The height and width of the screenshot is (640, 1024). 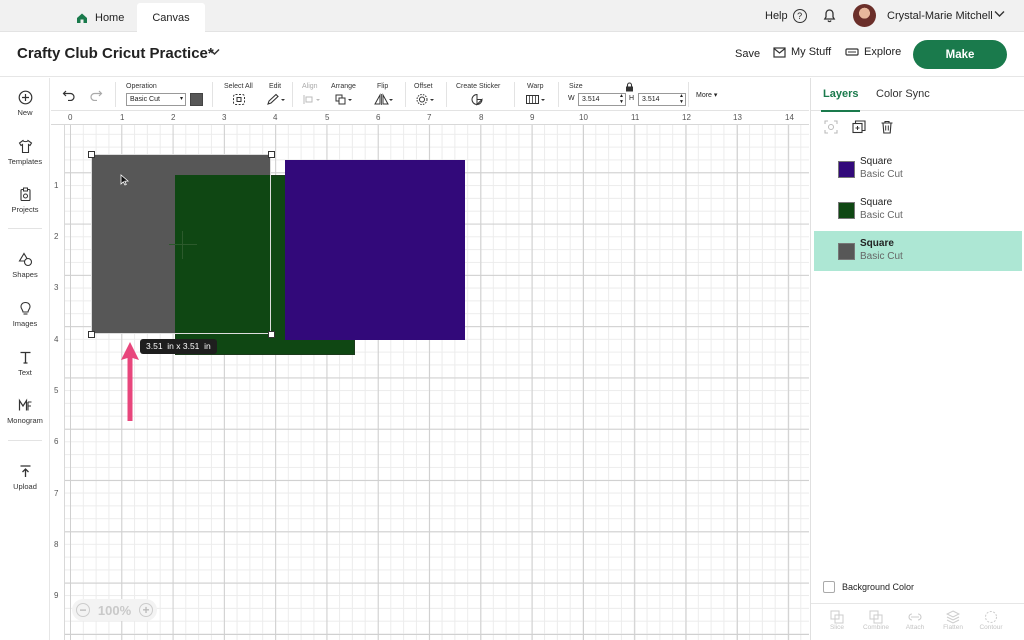 What do you see at coordinates (859, 127) in the screenshot?
I see `duplicate-icon` at bounding box center [859, 127].